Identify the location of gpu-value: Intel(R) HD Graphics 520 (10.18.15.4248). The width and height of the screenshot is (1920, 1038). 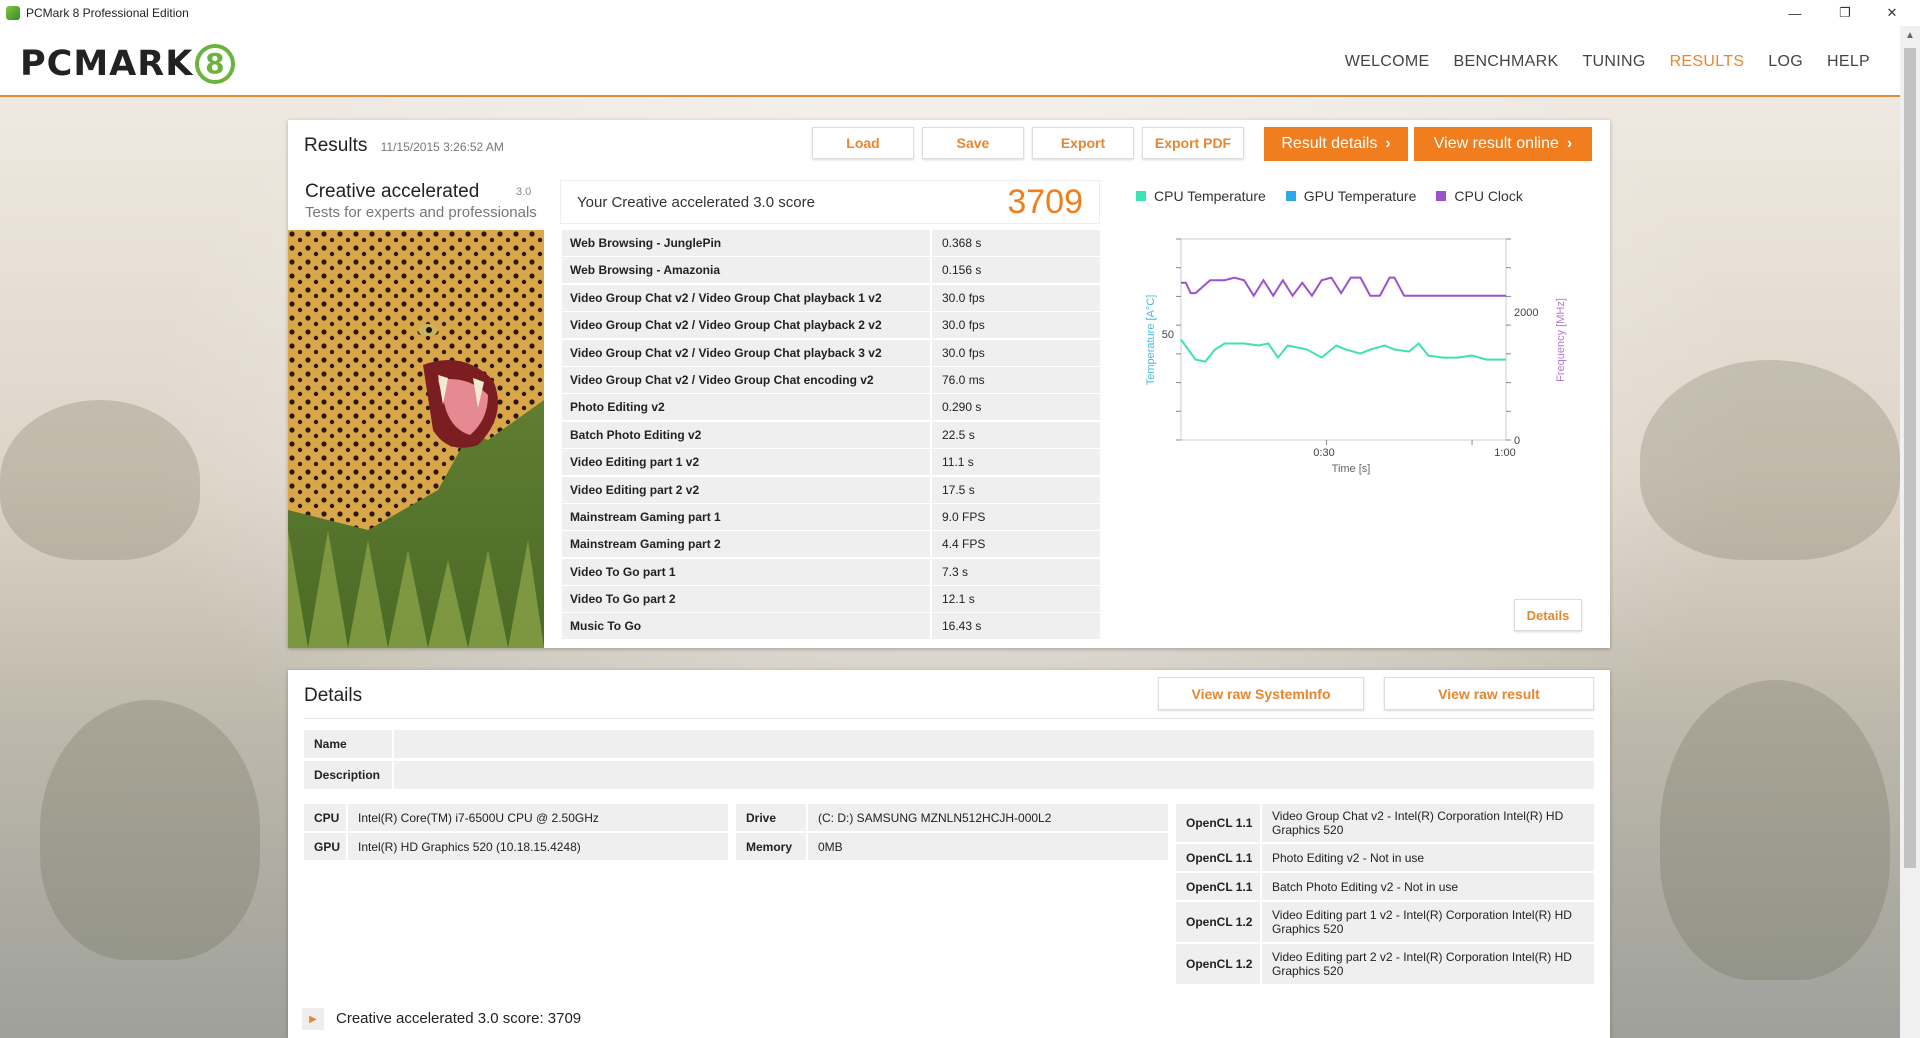
(469, 846).